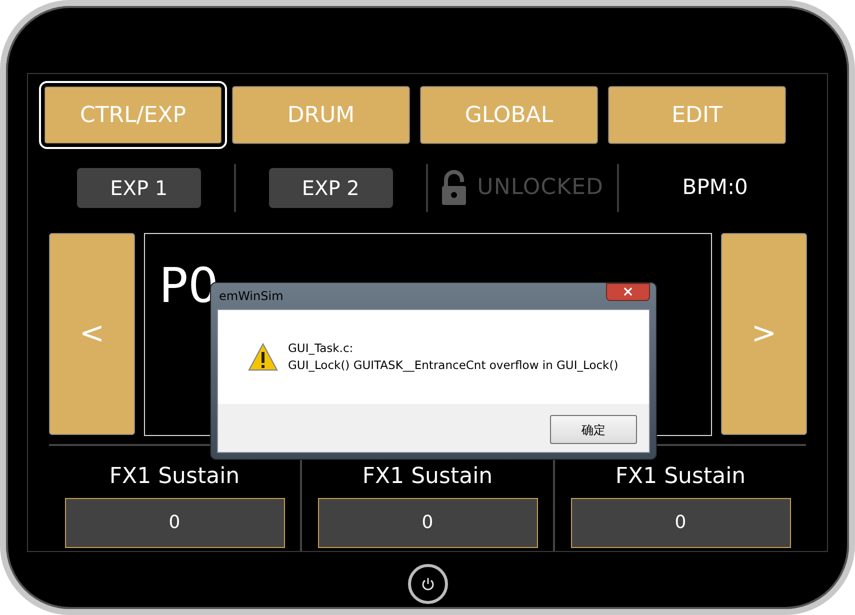 This screenshot has width=855, height=615. I want to click on next-button: >, so click(764, 333).